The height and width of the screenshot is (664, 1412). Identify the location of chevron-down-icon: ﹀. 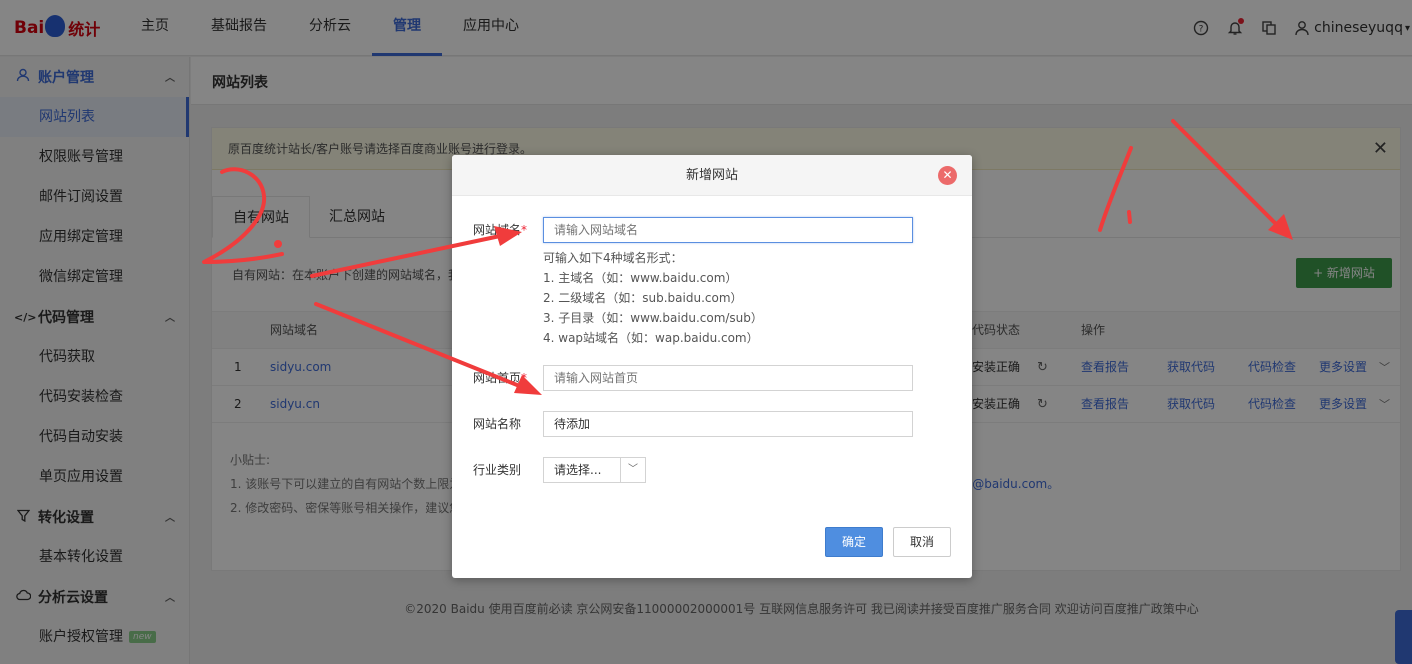
(632, 470).